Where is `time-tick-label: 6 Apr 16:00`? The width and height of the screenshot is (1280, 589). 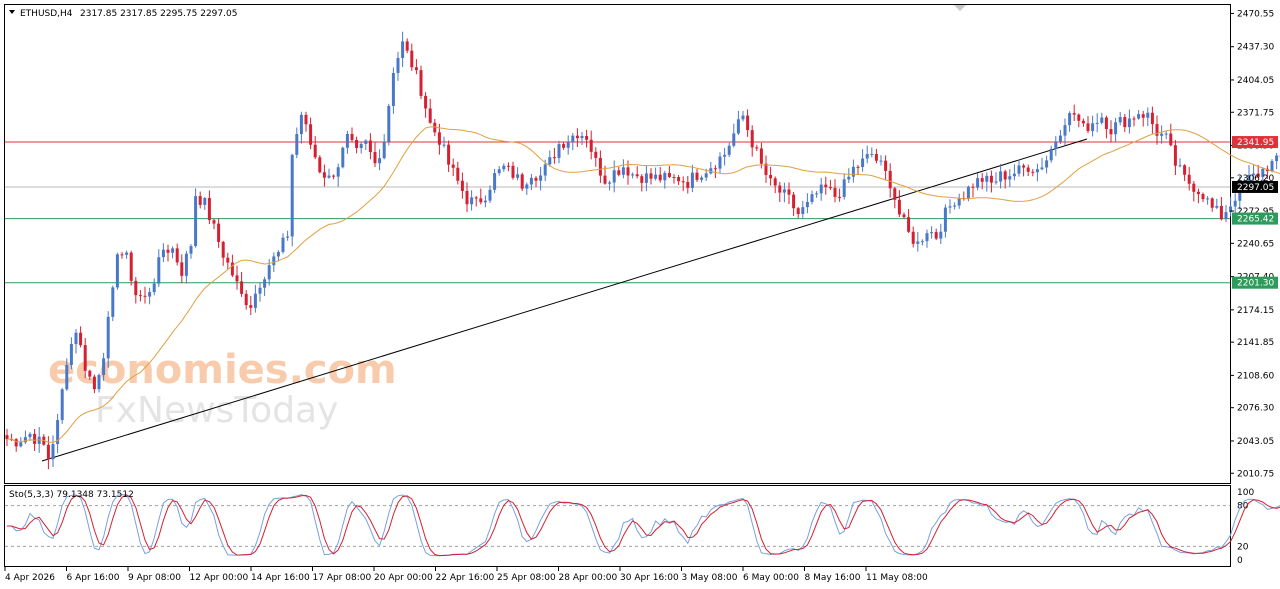 time-tick-label: 6 Apr 16:00 is located at coordinates (93, 578).